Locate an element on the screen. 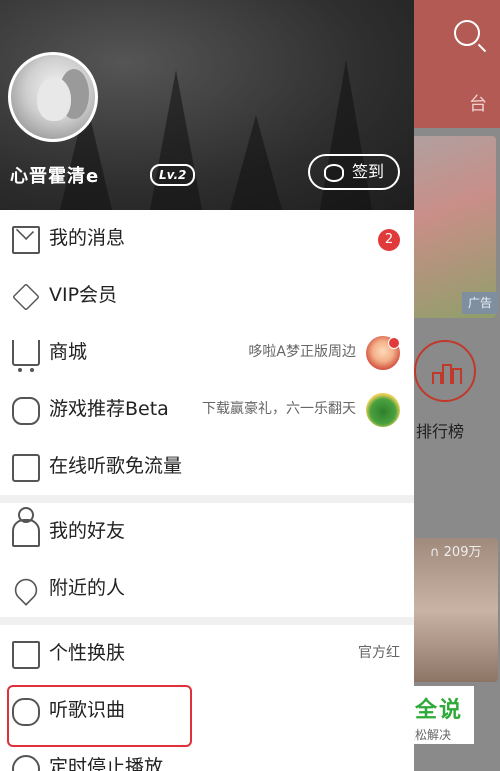  signin-button: 签到 is located at coordinates (354, 172).